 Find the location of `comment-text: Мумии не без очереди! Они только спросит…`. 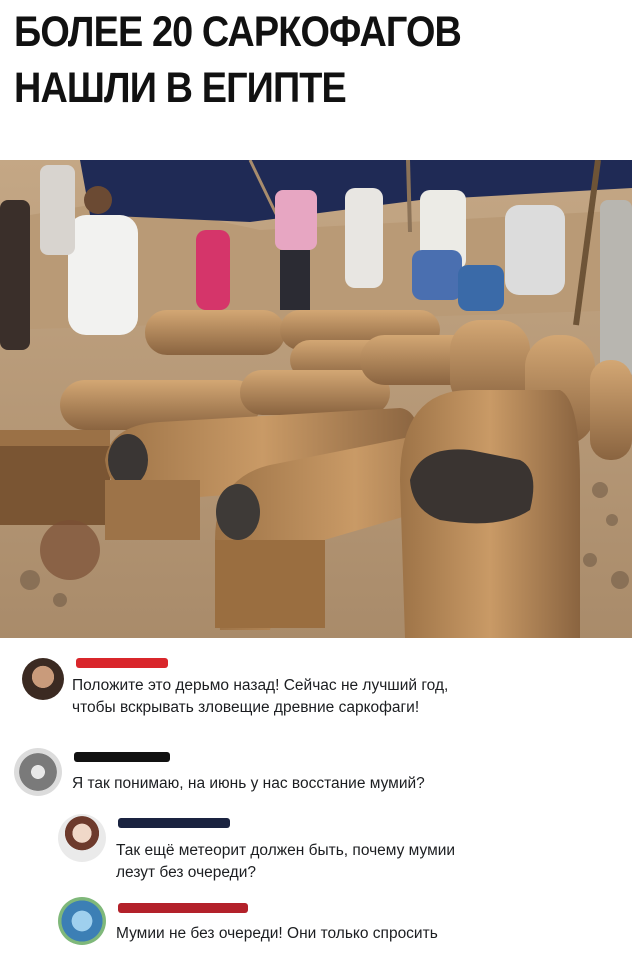

comment-text: Мумии не без очереди! Они только спросит… is located at coordinates (371, 934).